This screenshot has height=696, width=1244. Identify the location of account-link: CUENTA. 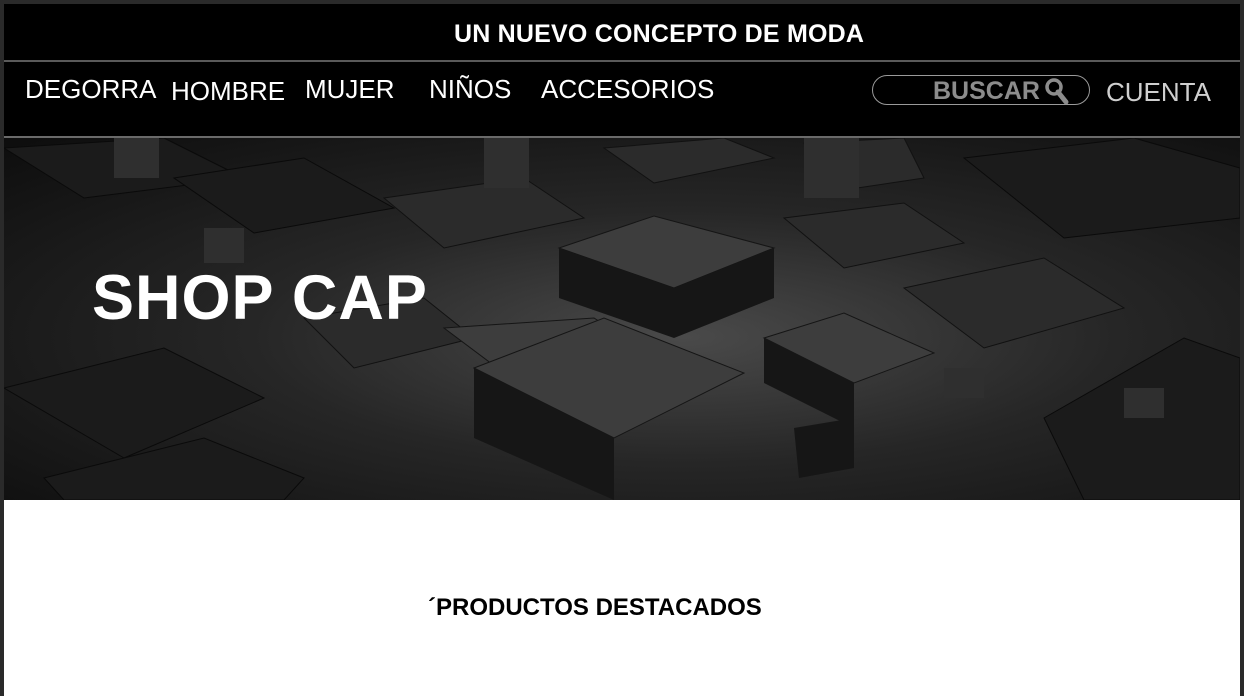
(1158, 92).